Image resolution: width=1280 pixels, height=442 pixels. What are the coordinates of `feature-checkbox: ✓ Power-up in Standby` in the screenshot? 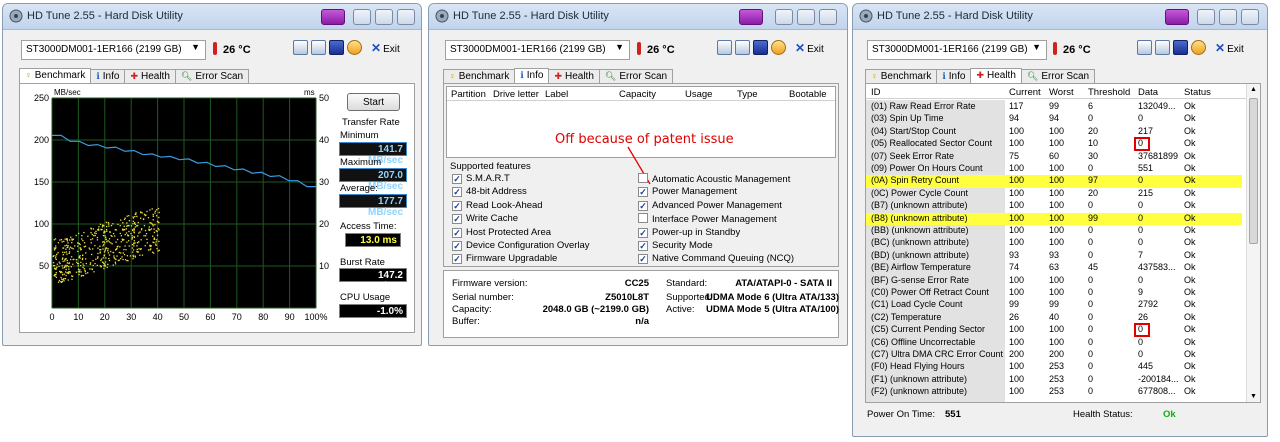 It's located at (689, 232).